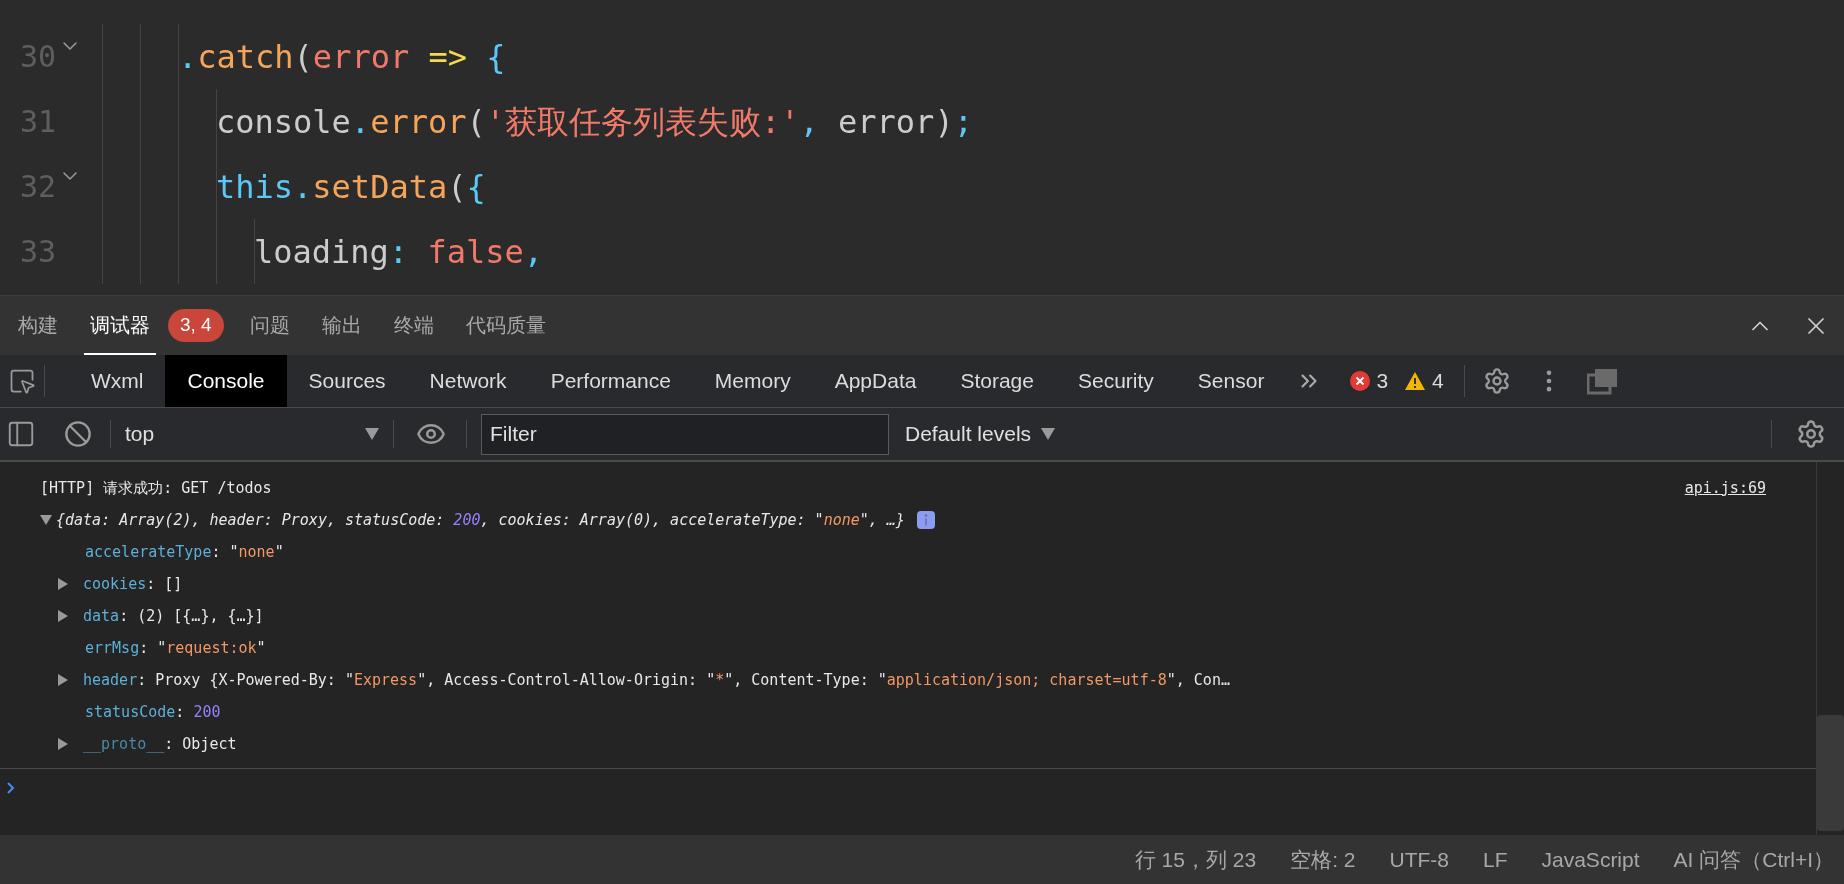 The image size is (1844, 884). Describe the element at coordinates (1753, 859) in the screenshot. I see `status-item: AI 问答（Ctrl+I）` at that location.